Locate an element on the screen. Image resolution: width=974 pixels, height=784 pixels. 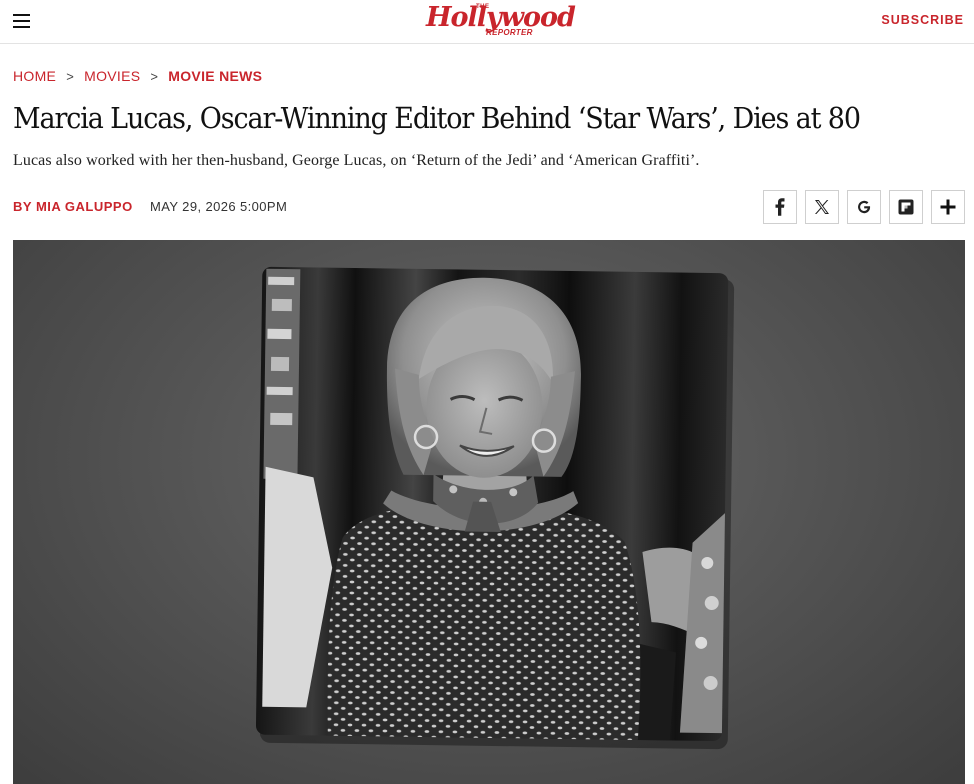
logo-reporter: REPORTER is located at coordinates (509, 32).